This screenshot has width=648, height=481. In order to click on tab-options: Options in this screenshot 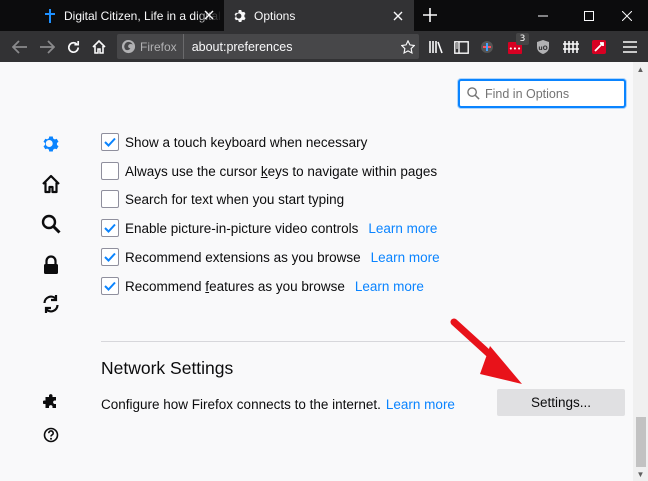, I will do `click(319, 15)`.